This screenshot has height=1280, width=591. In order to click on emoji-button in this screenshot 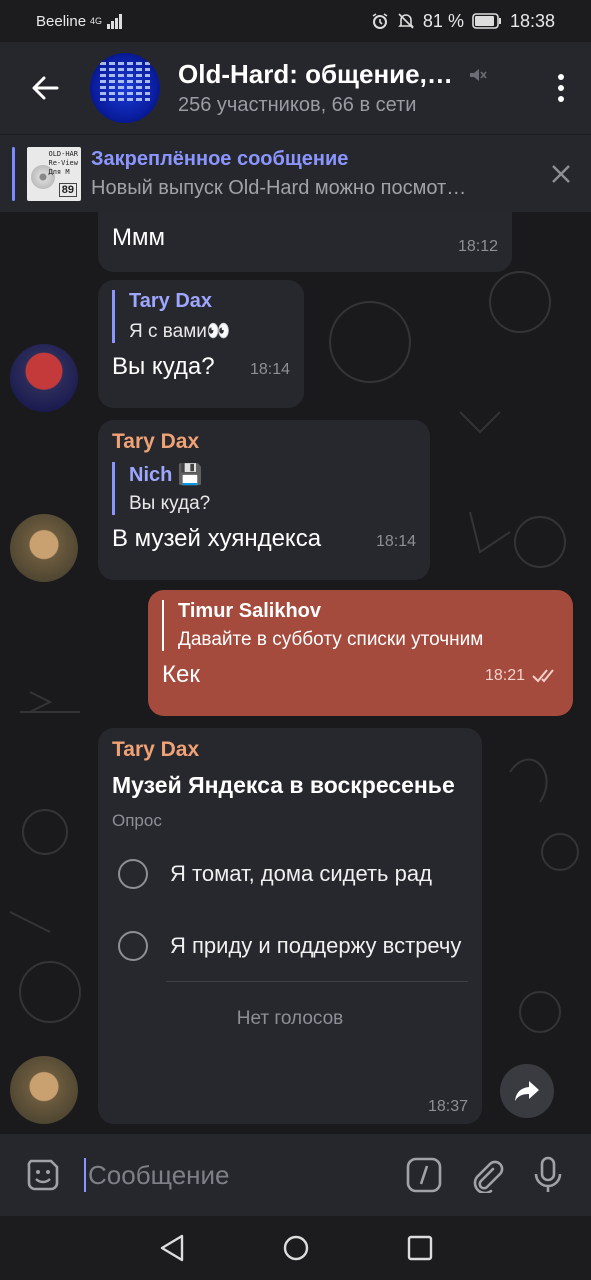, I will do `click(43, 1175)`.